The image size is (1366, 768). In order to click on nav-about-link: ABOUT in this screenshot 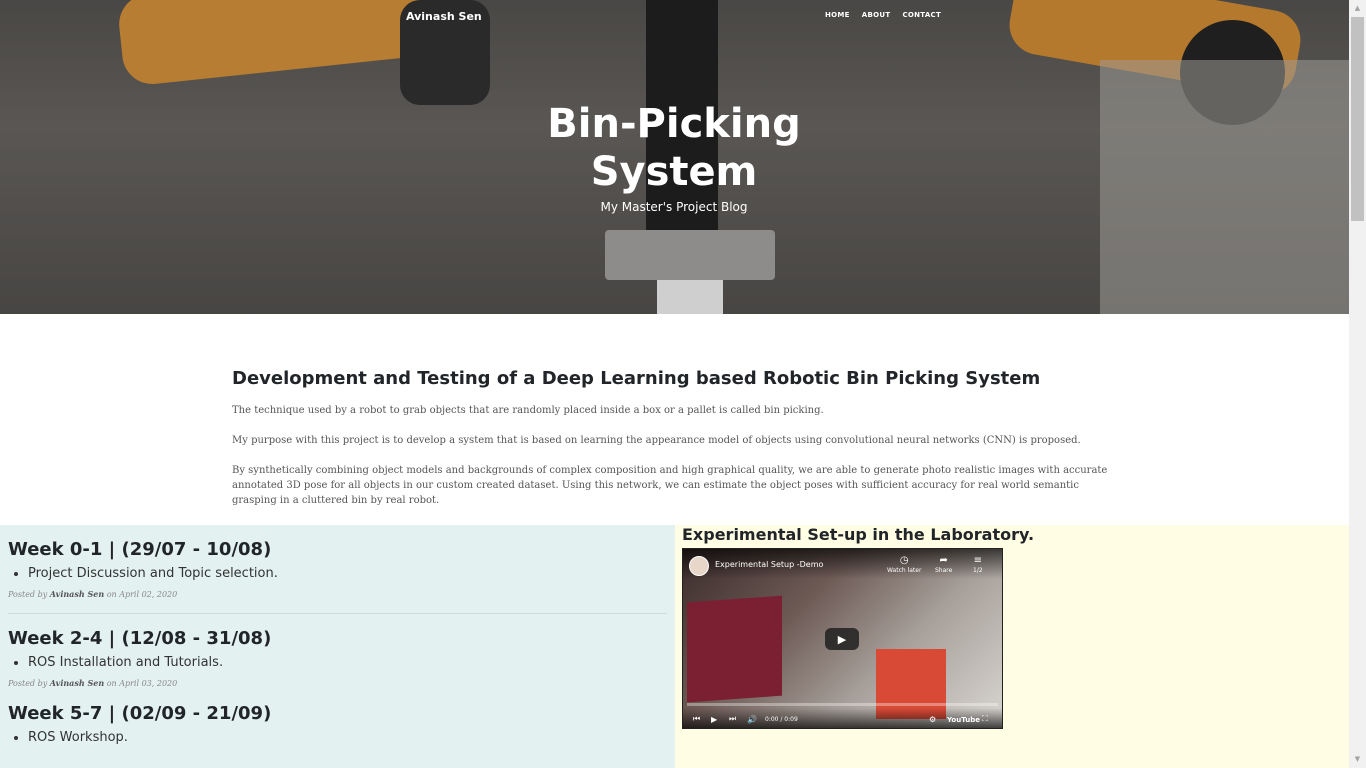, I will do `click(876, 15)`.